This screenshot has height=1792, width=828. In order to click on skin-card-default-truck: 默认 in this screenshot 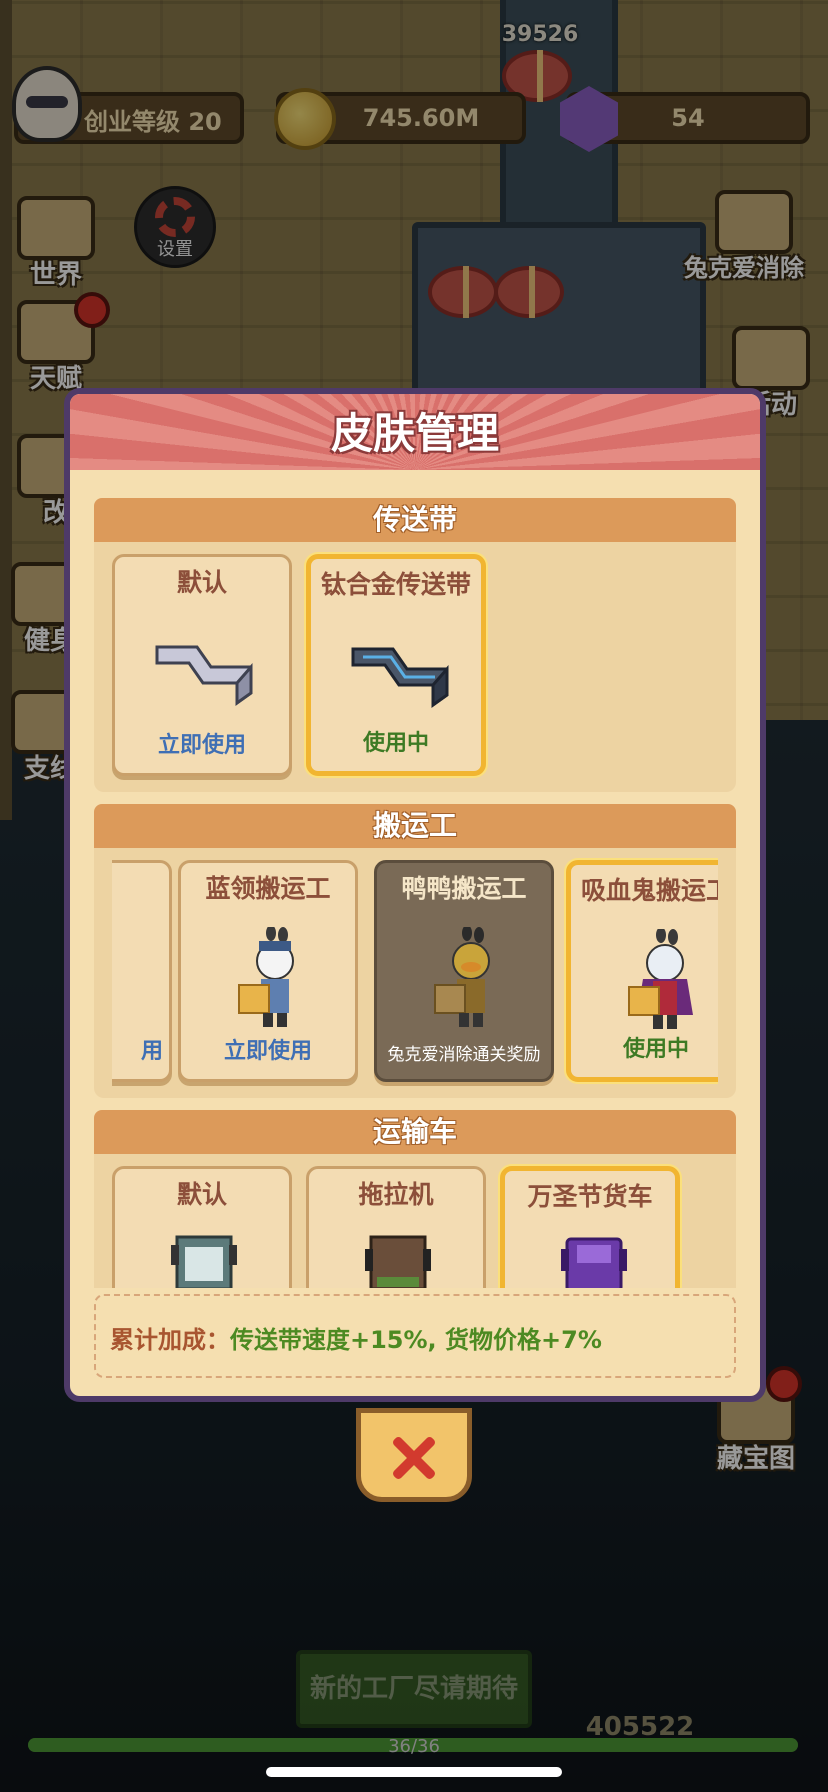, I will do `click(202, 1227)`.